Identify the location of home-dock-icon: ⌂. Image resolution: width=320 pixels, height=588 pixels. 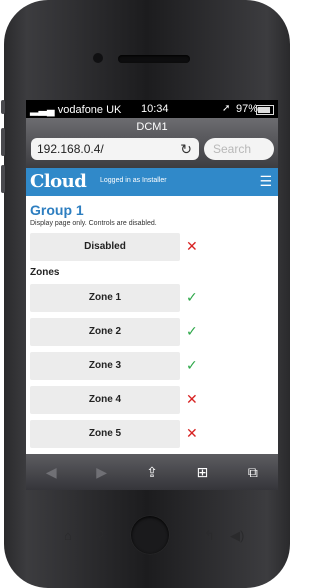
(68, 535).